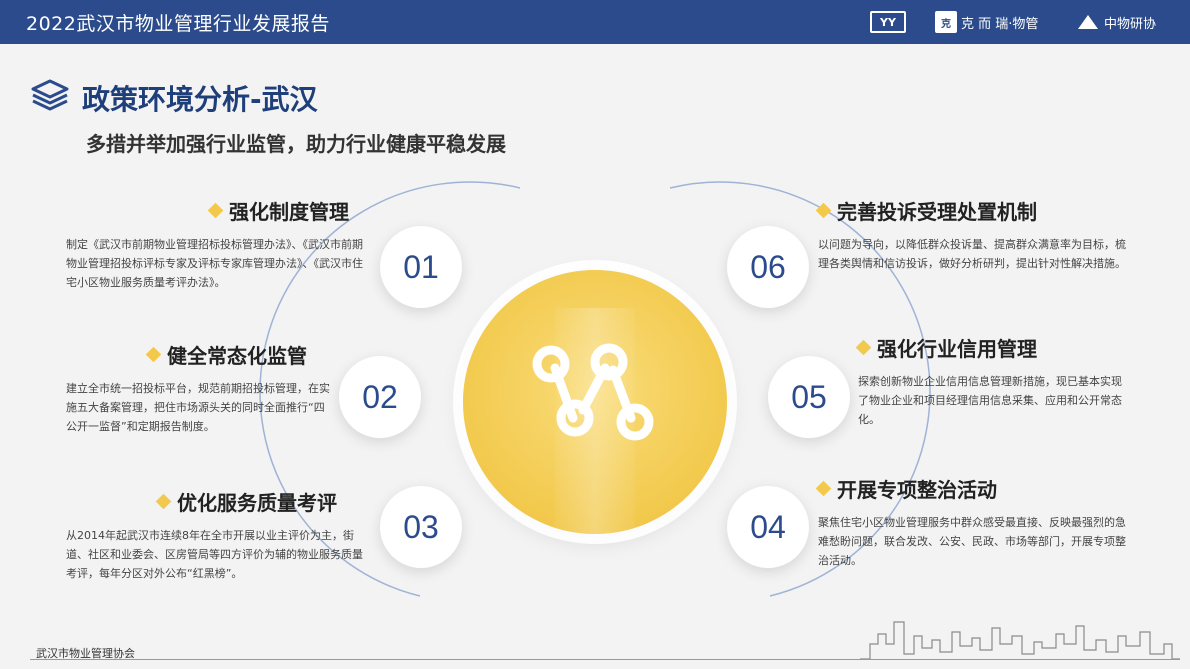 Image resolution: width=1190 pixels, height=669 pixels. I want to click on item-title: 强化行业信用管理, so click(957, 349).